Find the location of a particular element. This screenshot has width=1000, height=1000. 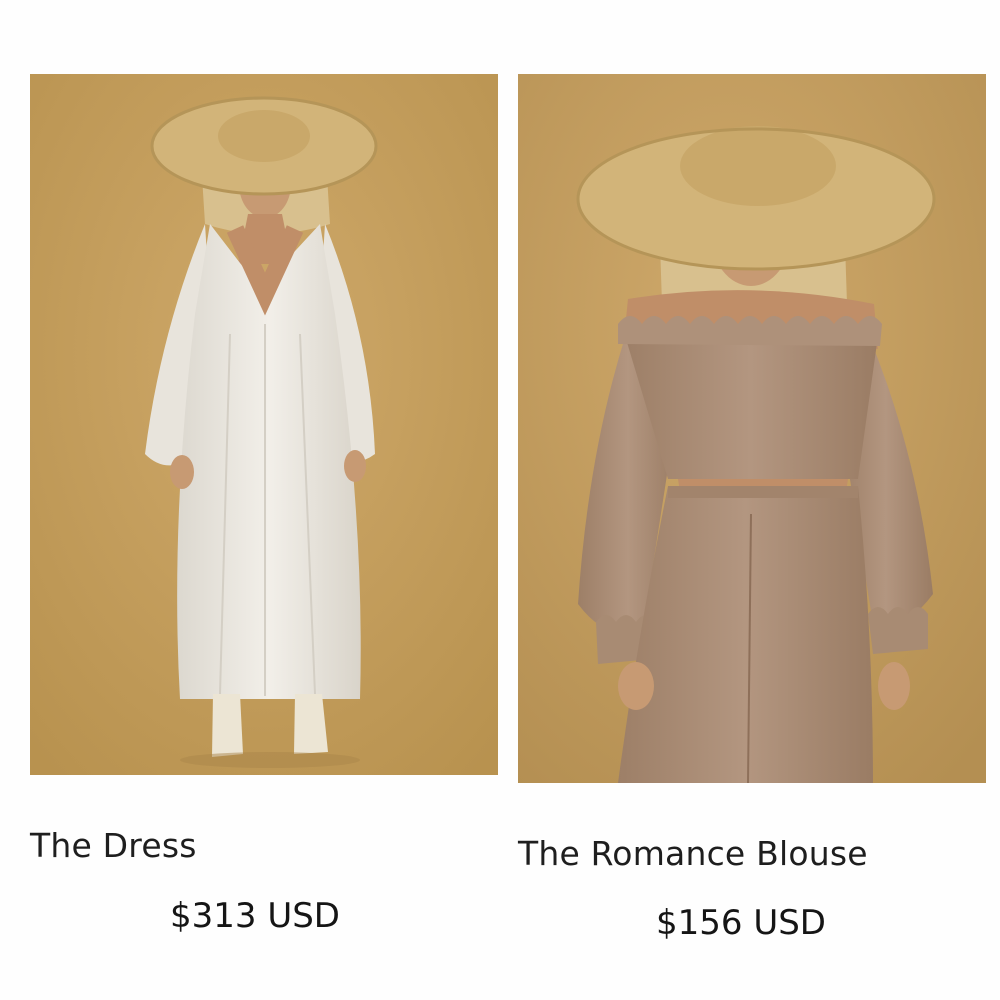

product-title: The Romance Blouse is located at coordinates (693, 853).